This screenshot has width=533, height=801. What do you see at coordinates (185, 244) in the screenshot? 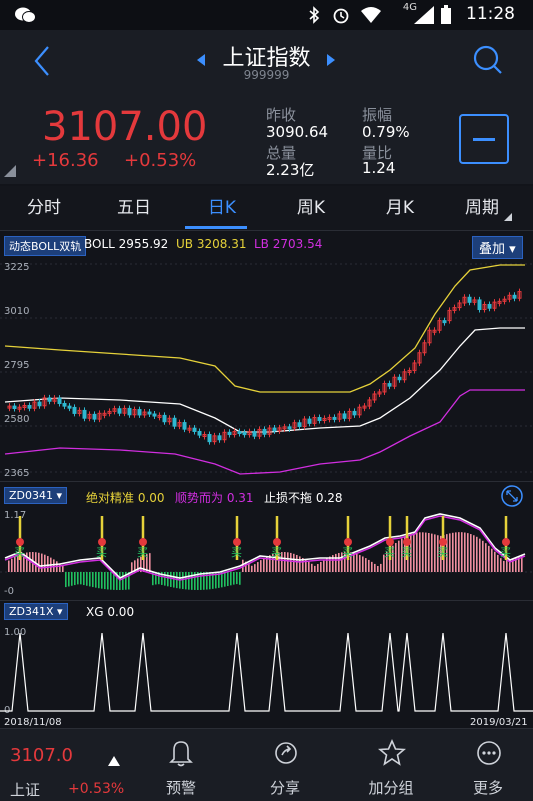
I see `ub-label: UB` at bounding box center [185, 244].